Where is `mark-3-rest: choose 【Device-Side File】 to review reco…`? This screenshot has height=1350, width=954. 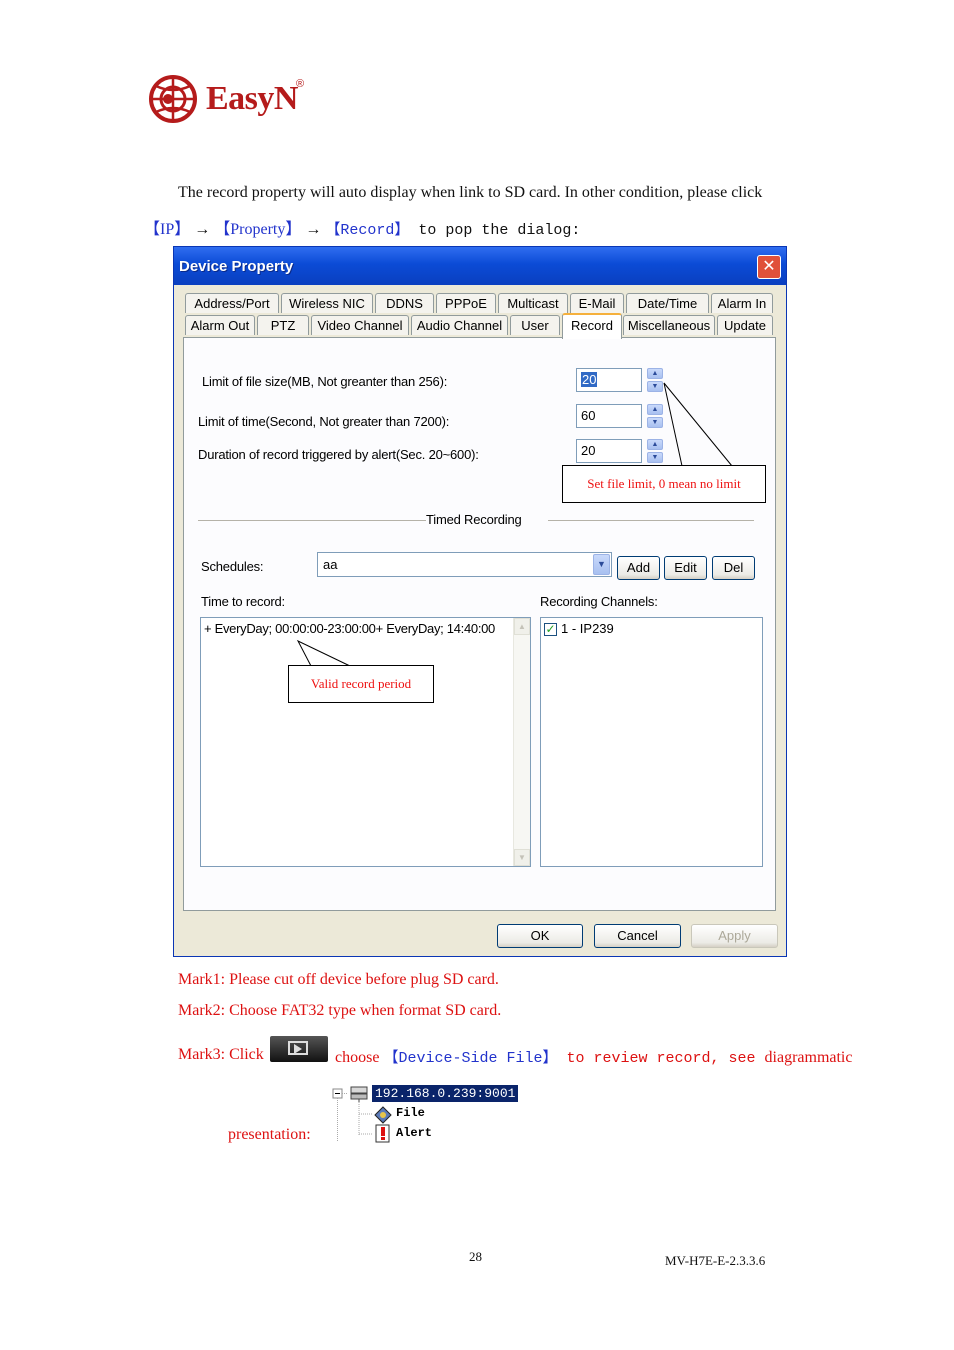
mark-3-rest: choose 【Device-Side File】 to review reco… is located at coordinates (593, 1056).